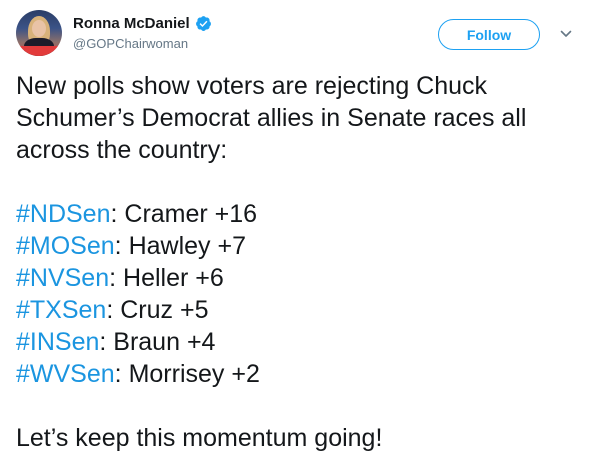 This screenshot has width=593, height=462. I want to click on hashtag-link: #WVSen, so click(65, 374).